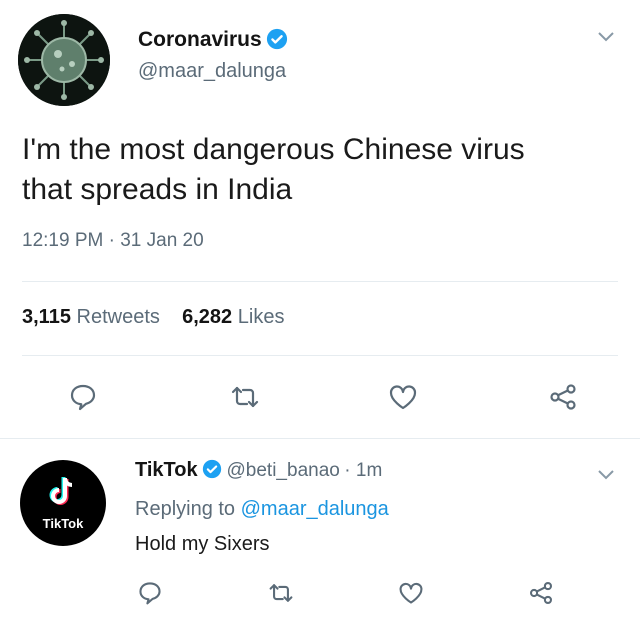 Image resolution: width=640 pixels, height=626 pixels. I want to click on tiktok-avatar: TikTok, so click(63, 503).